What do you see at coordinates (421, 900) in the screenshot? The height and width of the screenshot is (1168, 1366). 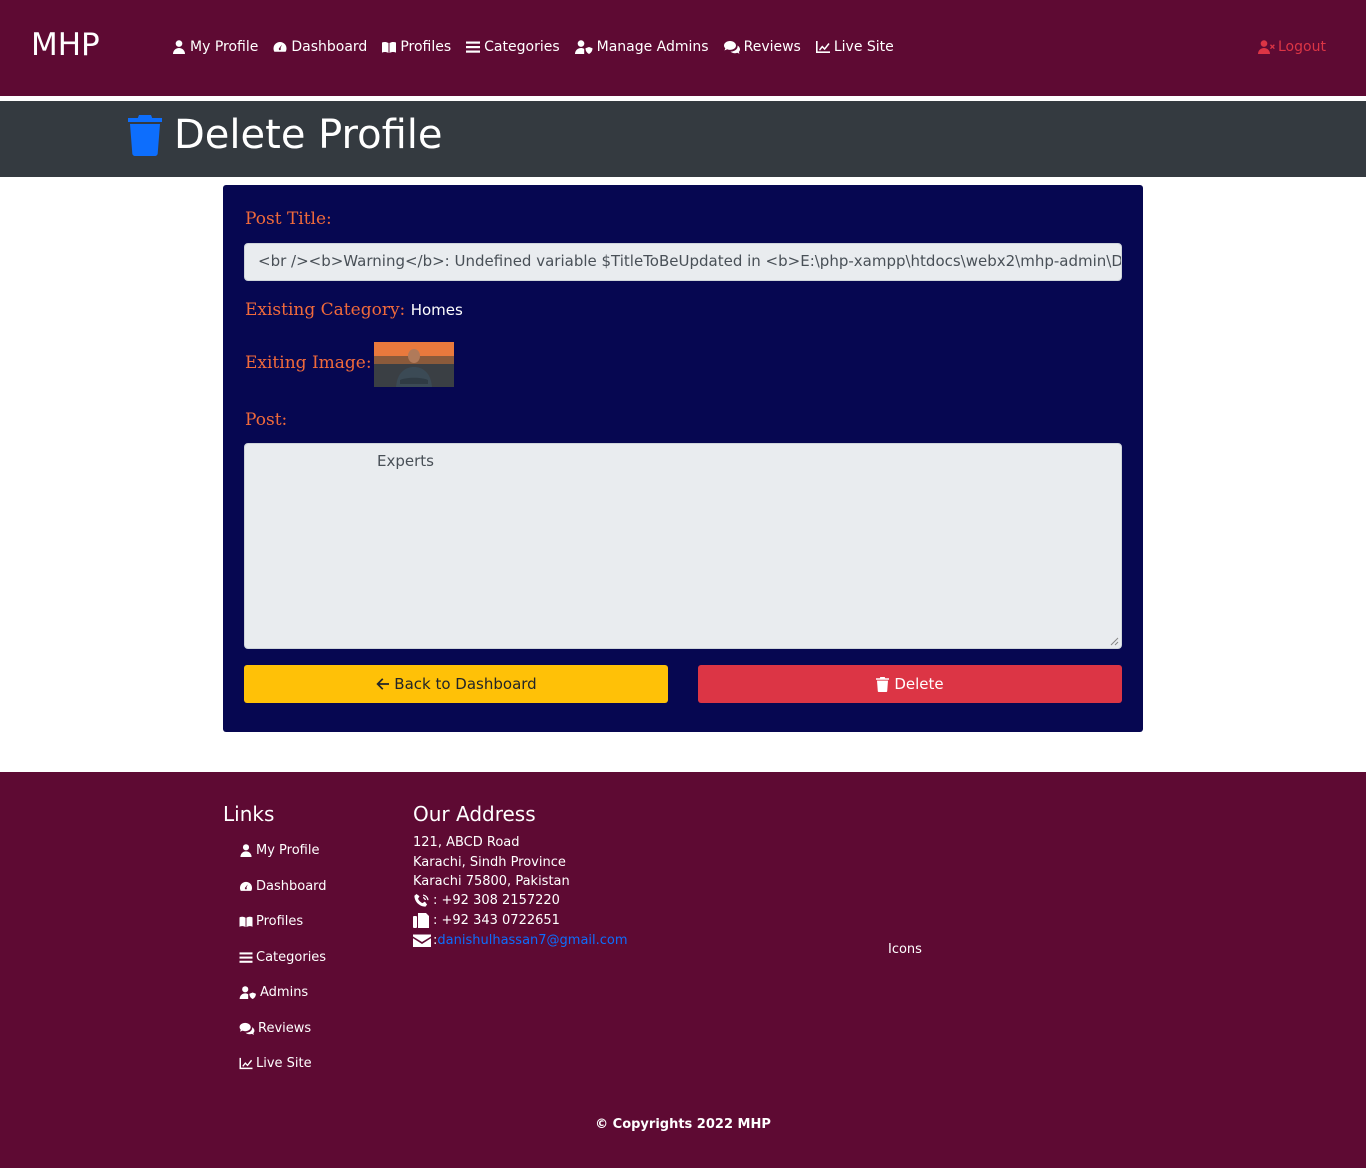 I see `phone-icon` at bounding box center [421, 900].